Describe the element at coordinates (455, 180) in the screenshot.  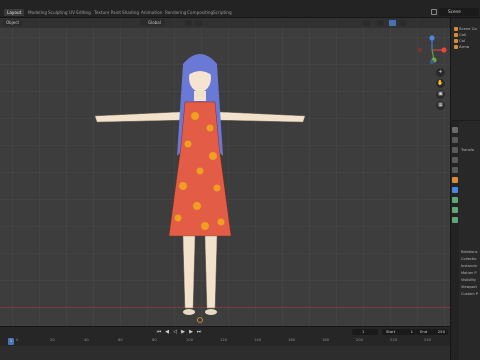
I see `object-tab-icon` at that location.